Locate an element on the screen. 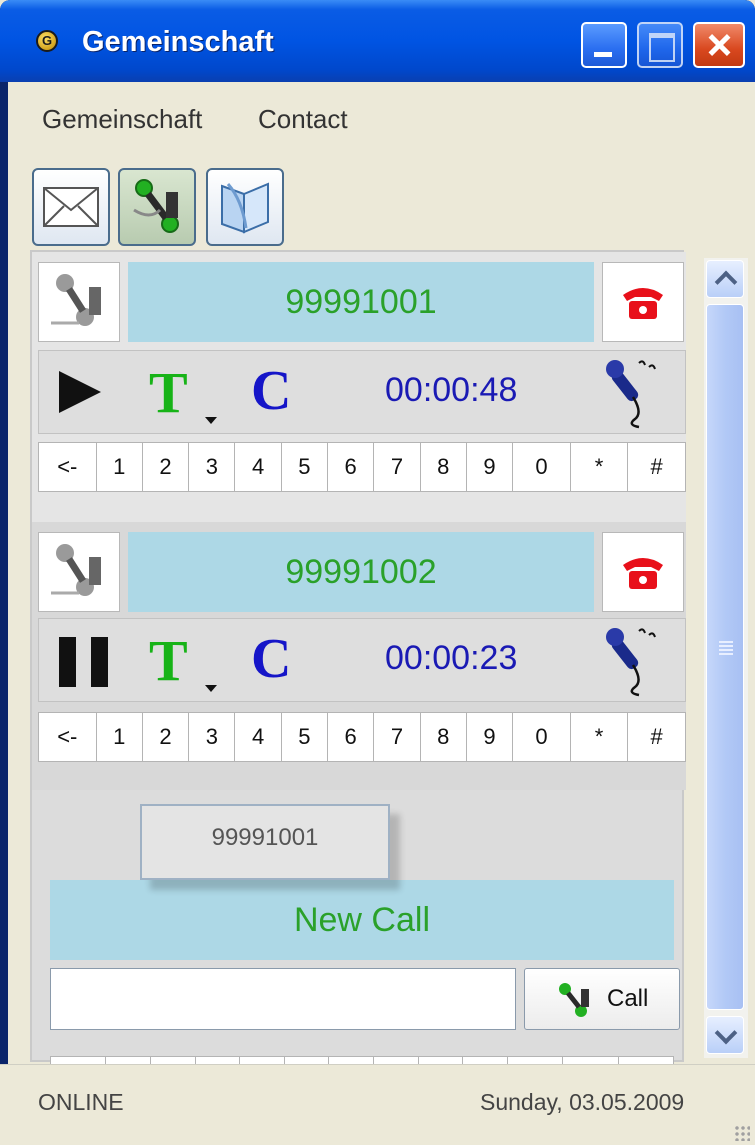 The image size is (755, 1145). line-1-transfer-button is located at coordinates (79, 302).